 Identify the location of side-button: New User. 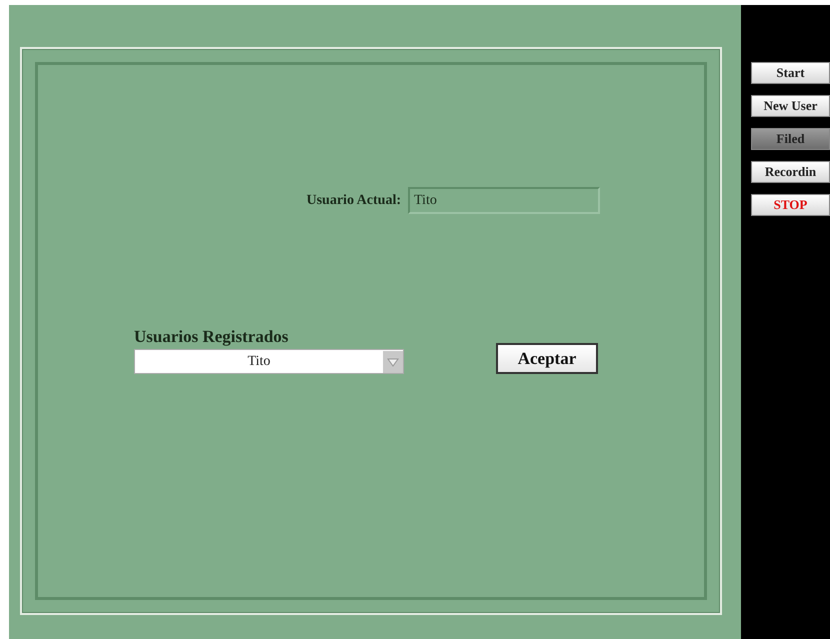
(790, 106).